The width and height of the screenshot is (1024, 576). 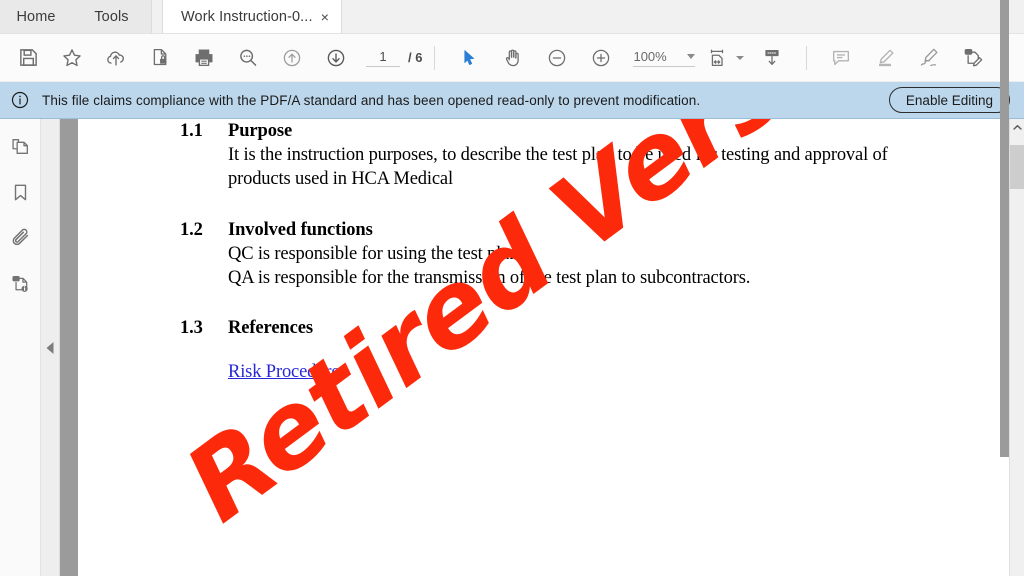 I want to click on section-heading: 1.3 References, so click(x=550, y=328).